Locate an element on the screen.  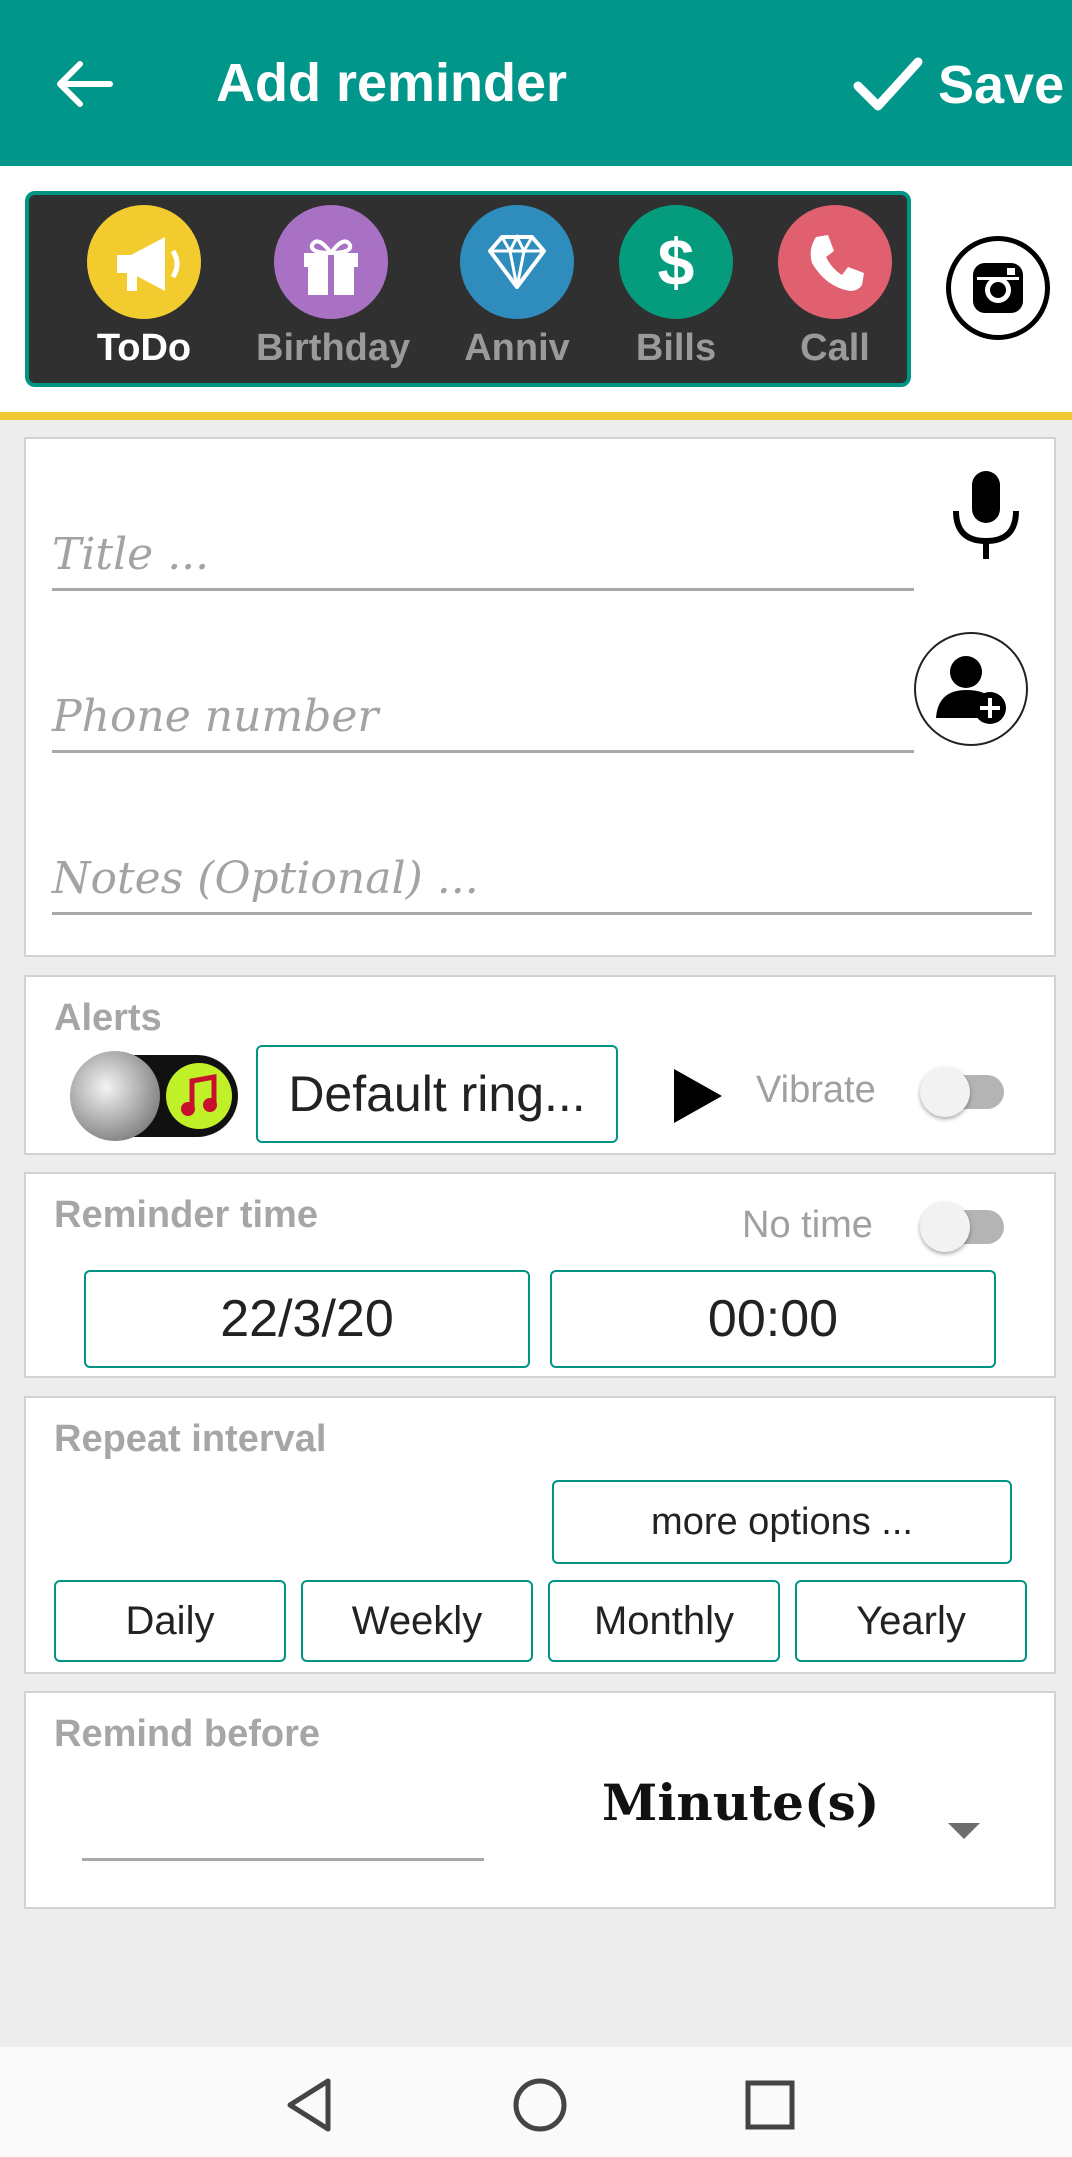
category-strip: ToDo Birthday Anniv $ Bills Call is located at coordinates (468, 289).